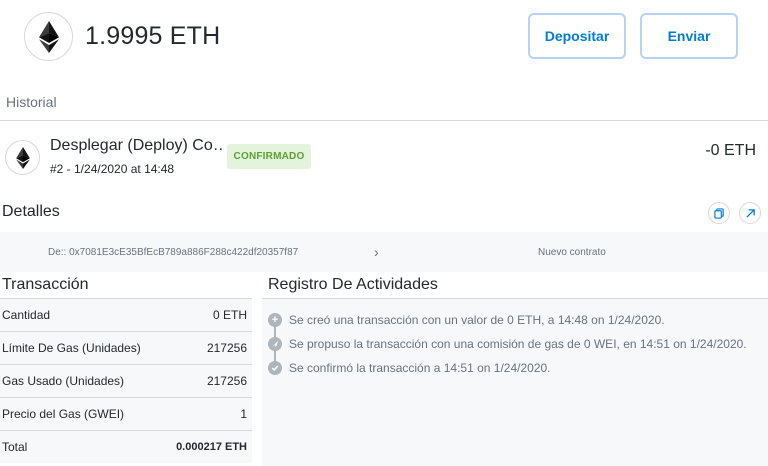 This screenshot has height=466, width=768. What do you see at coordinates (126, 446) in the screenshot?
I see `breakdown-row-total: Total 0.000217 ETH` at bounding box center [126, 446].